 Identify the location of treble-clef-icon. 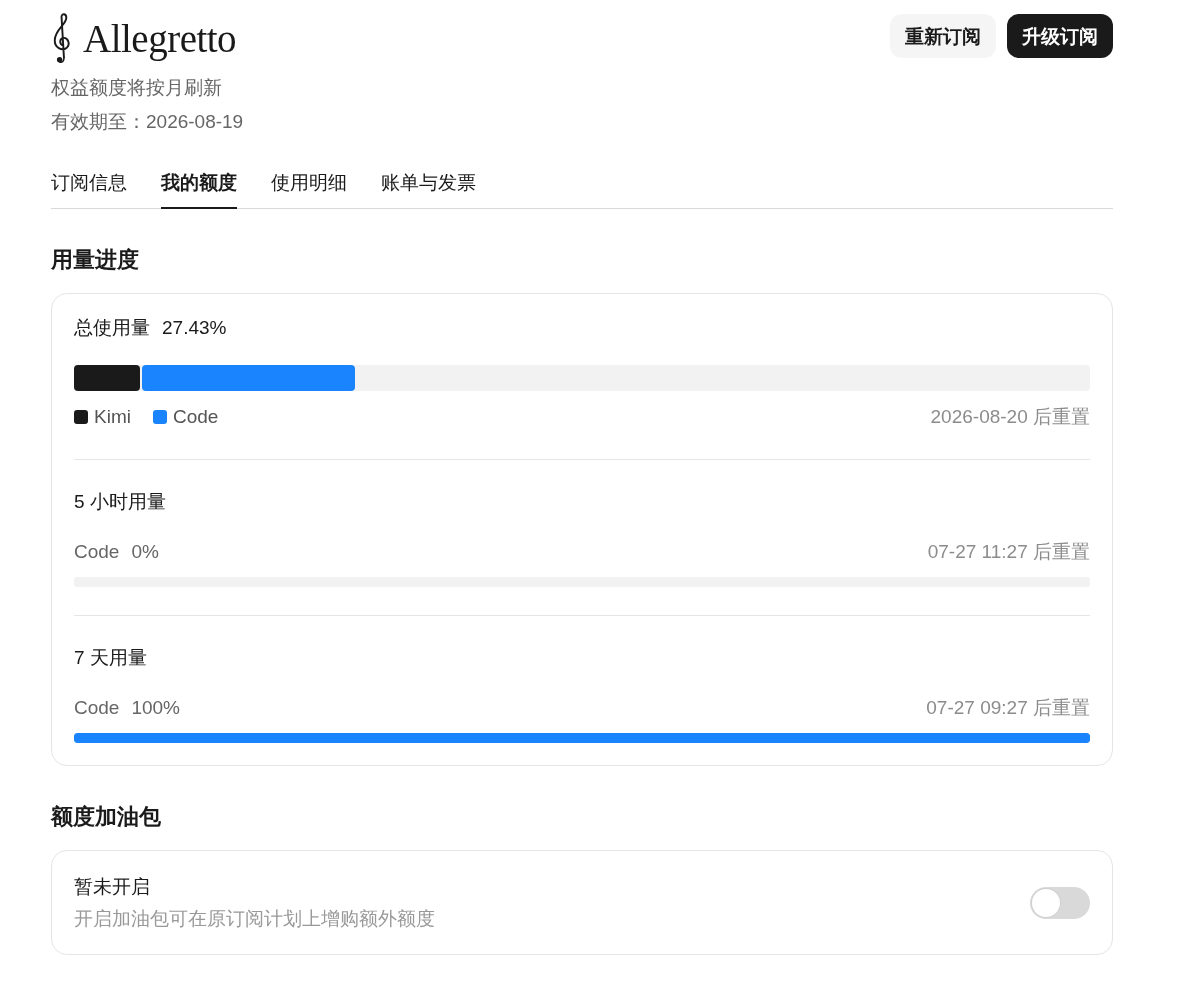
(62, 38).